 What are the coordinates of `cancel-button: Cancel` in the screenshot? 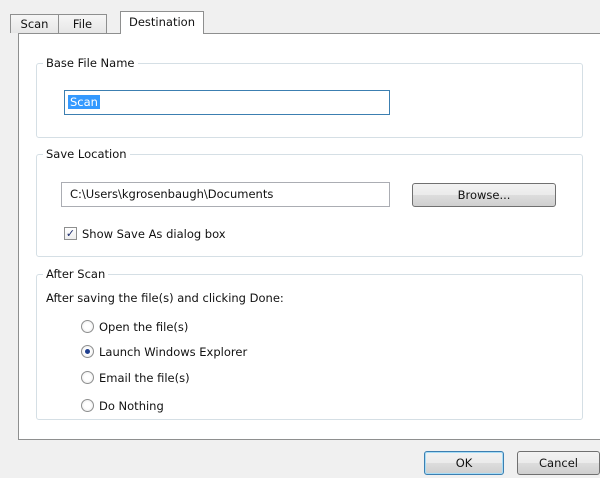 It's located at (558, 463).